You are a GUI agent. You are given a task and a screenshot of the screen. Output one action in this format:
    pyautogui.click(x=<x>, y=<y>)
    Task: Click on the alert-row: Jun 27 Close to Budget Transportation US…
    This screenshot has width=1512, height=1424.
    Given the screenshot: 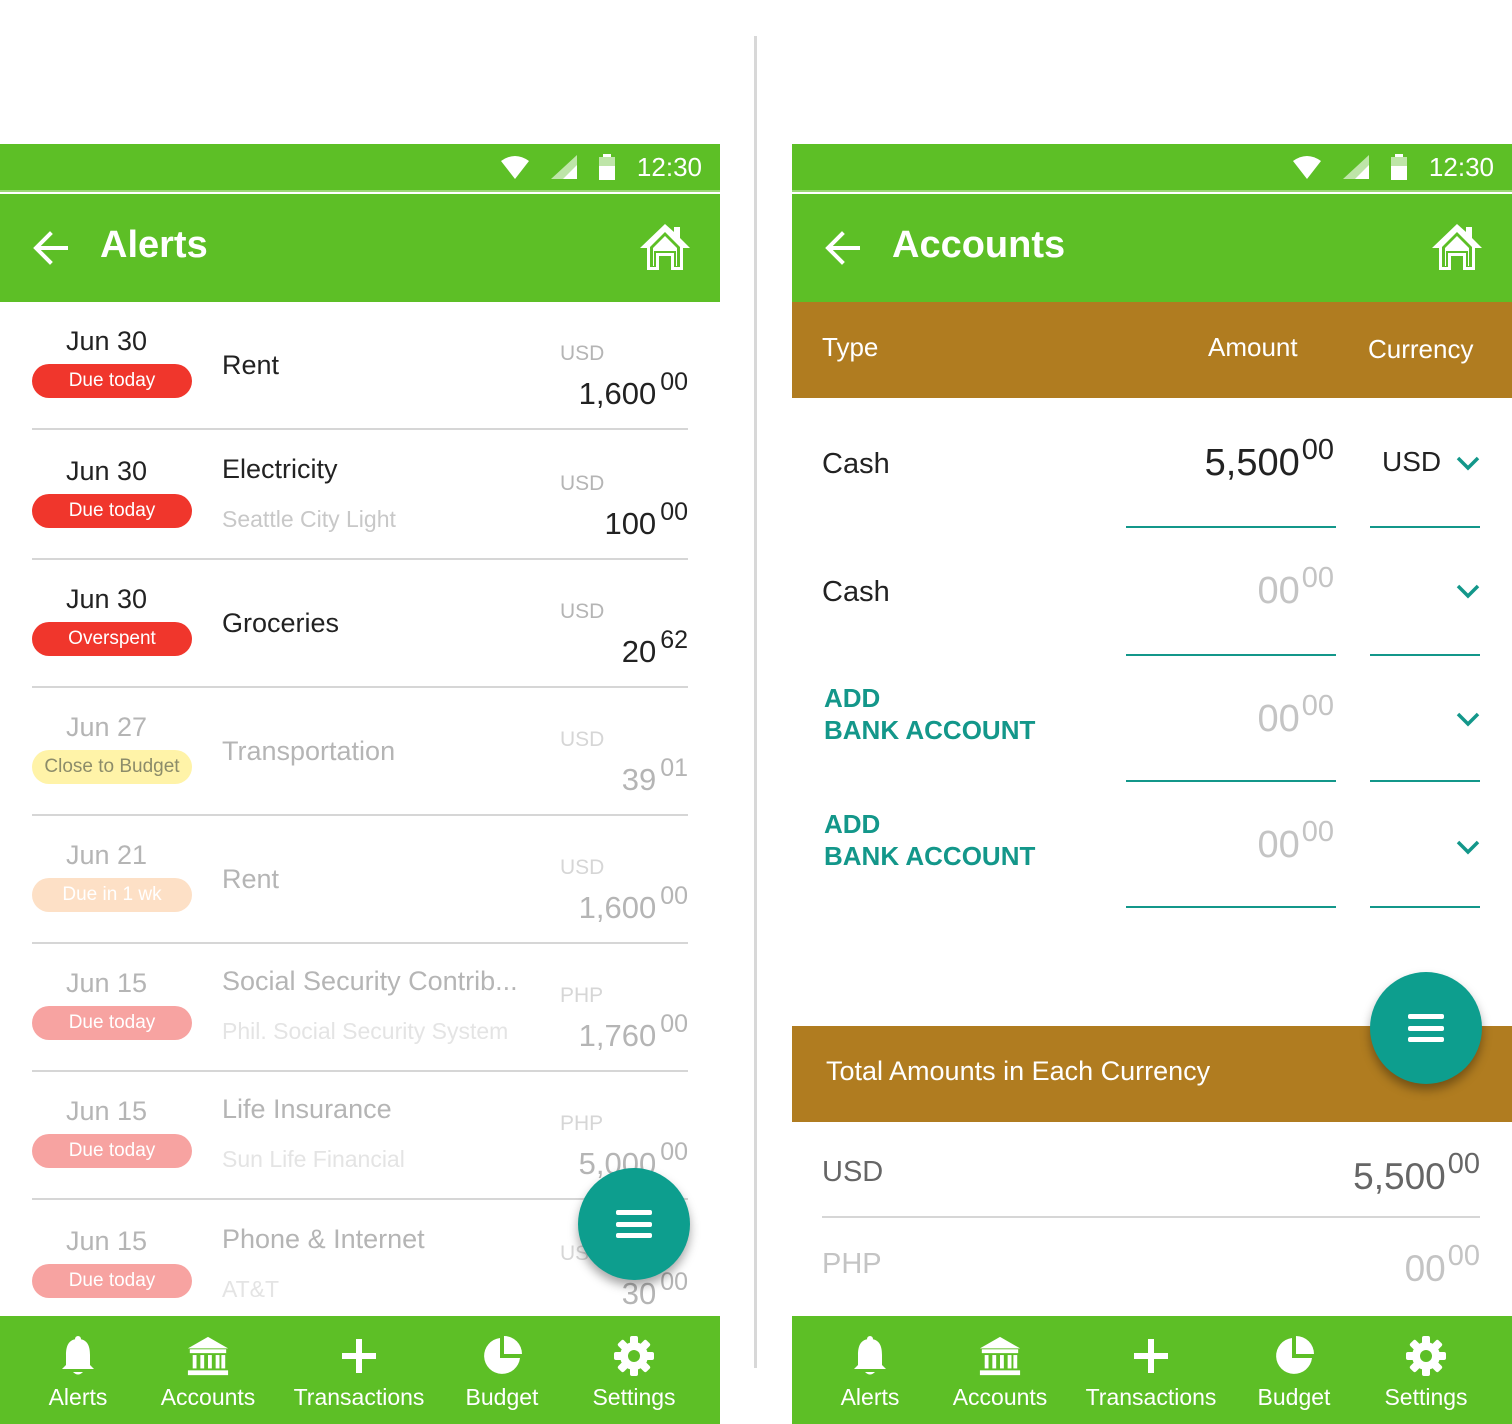 What is the action you would take?
    pyautogui.click(x=360, y=752)
    